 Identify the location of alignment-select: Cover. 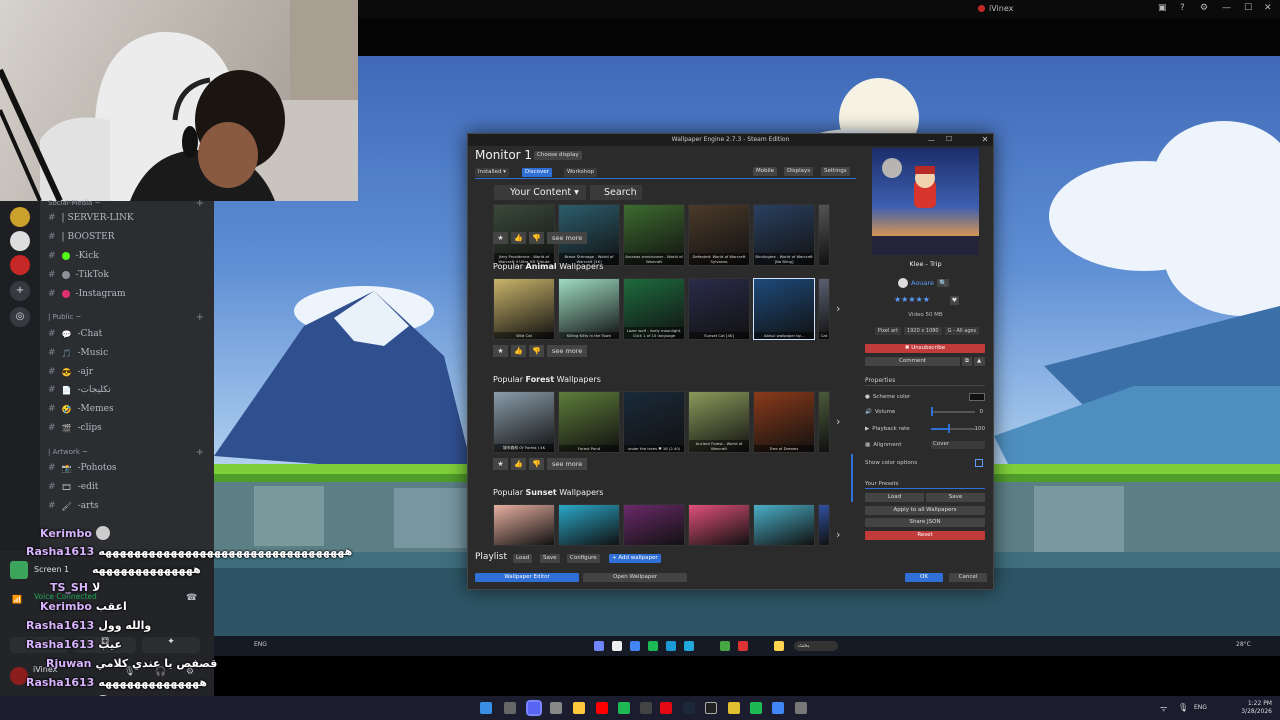
(958, 445).